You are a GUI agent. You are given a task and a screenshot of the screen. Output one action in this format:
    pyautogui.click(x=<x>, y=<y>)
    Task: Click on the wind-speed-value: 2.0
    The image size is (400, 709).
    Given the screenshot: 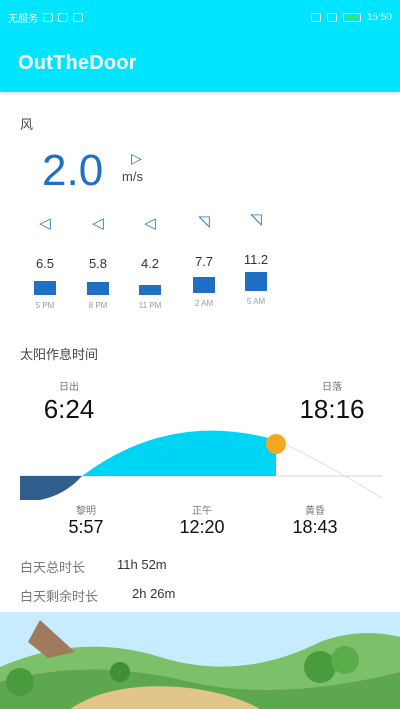 What is the action you would take?
    pyautogui.click(x=73, y=170)
    